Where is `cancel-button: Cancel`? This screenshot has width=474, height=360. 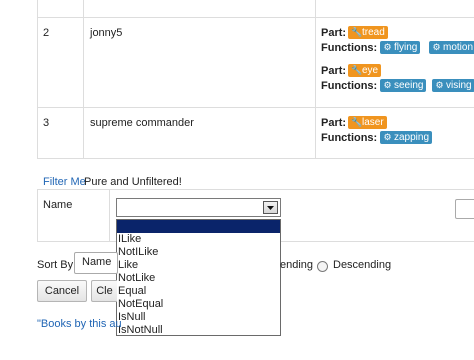
cancel-button: Cancel is located at coordinates (62, 291).